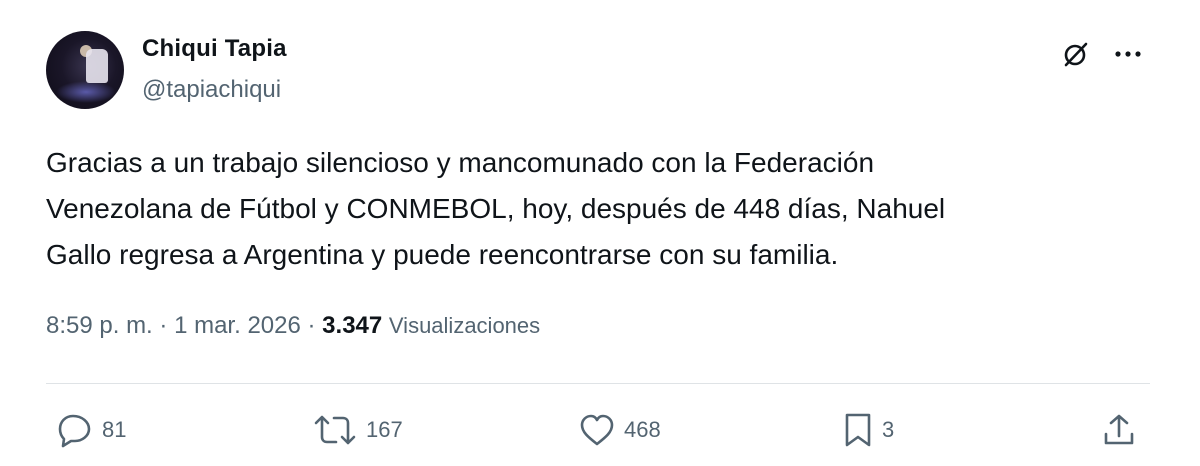  I want to click on reply-button: 81, so click(91, 430).